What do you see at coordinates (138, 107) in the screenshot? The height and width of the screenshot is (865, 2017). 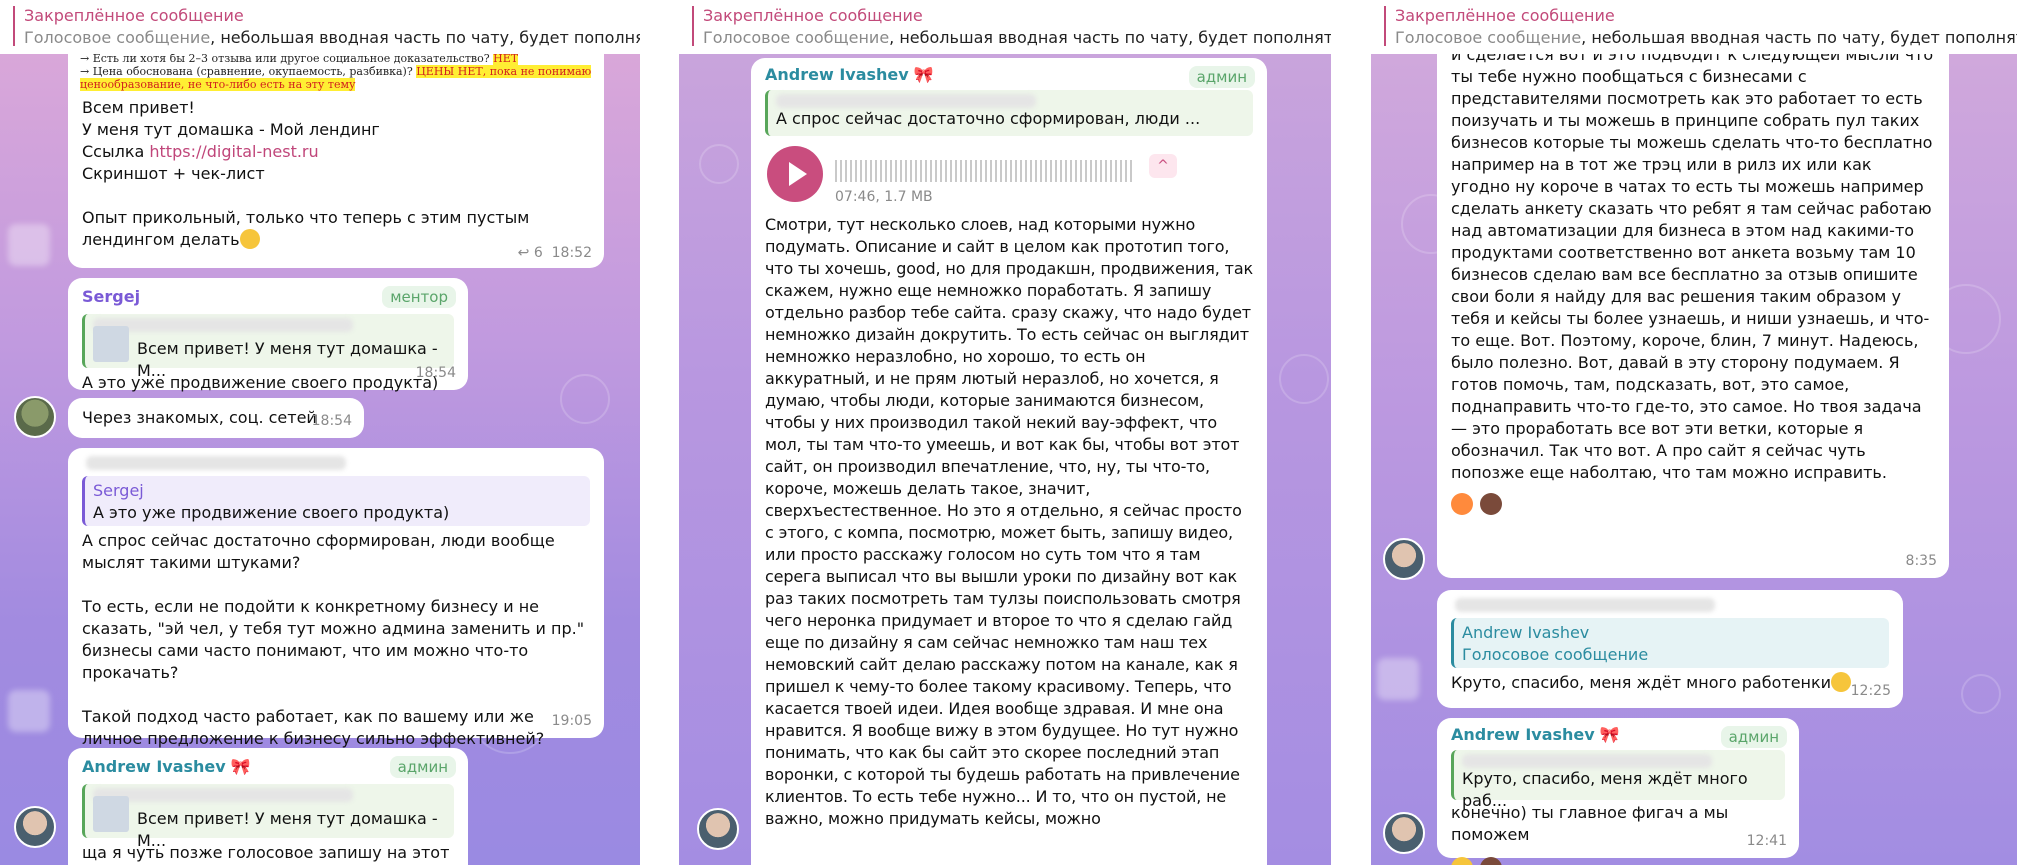 I see `message-line: Всем привет!` at bounding box center [138, 107].